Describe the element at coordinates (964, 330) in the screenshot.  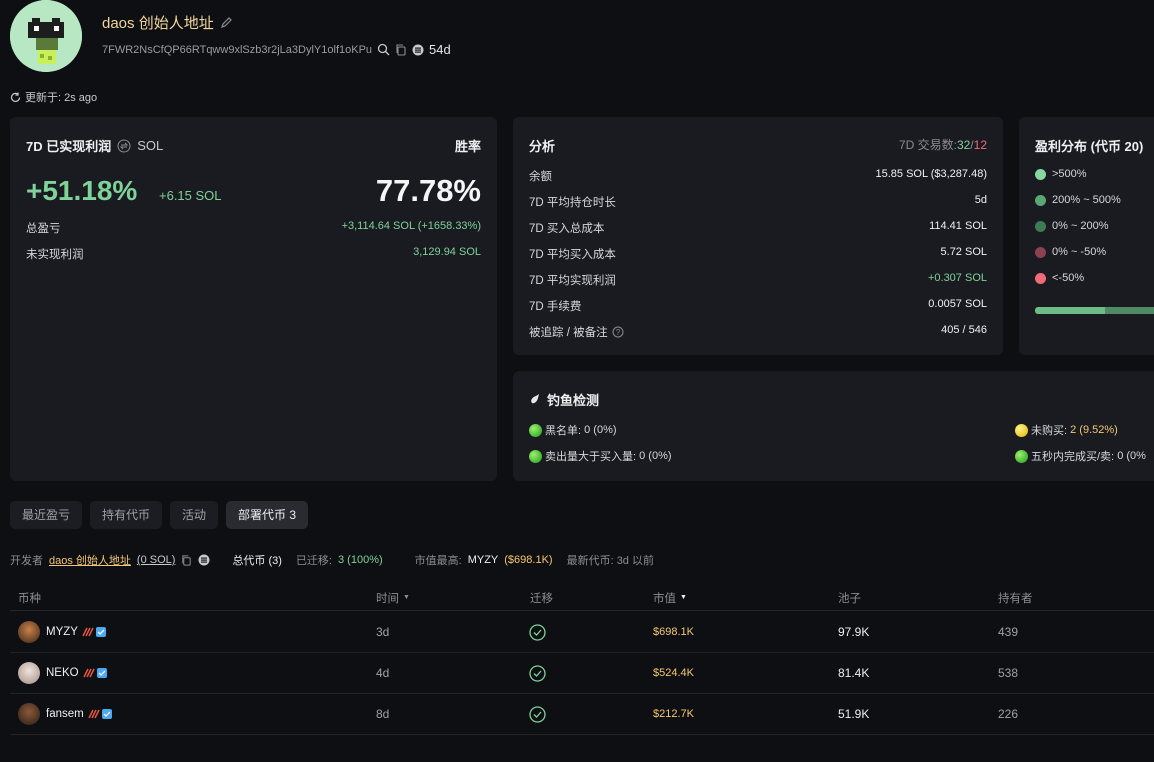
I see `analysis-value: 405 / 546` at that location.